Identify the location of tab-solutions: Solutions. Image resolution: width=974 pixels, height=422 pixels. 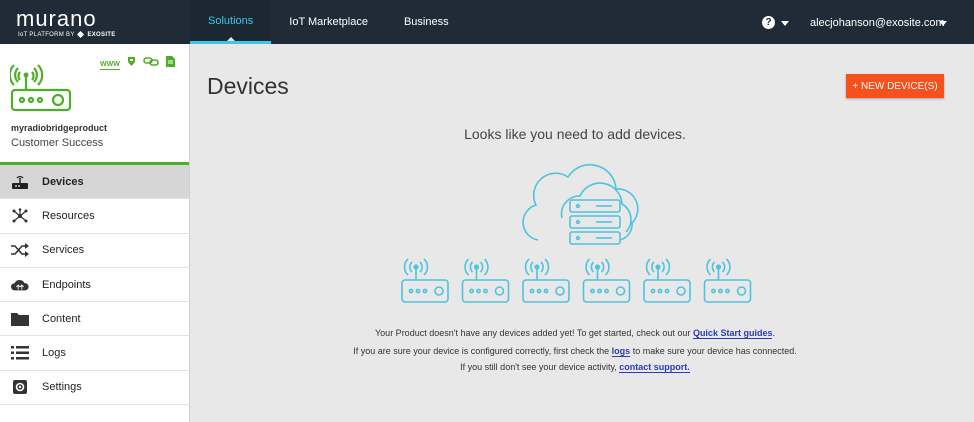
(231, 22).